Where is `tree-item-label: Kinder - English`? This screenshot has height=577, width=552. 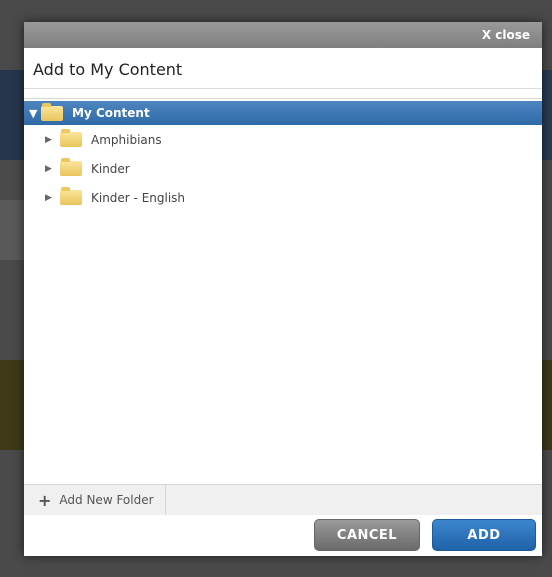
tree-item-label: Kinder - English is located at coordinates (138, 197).